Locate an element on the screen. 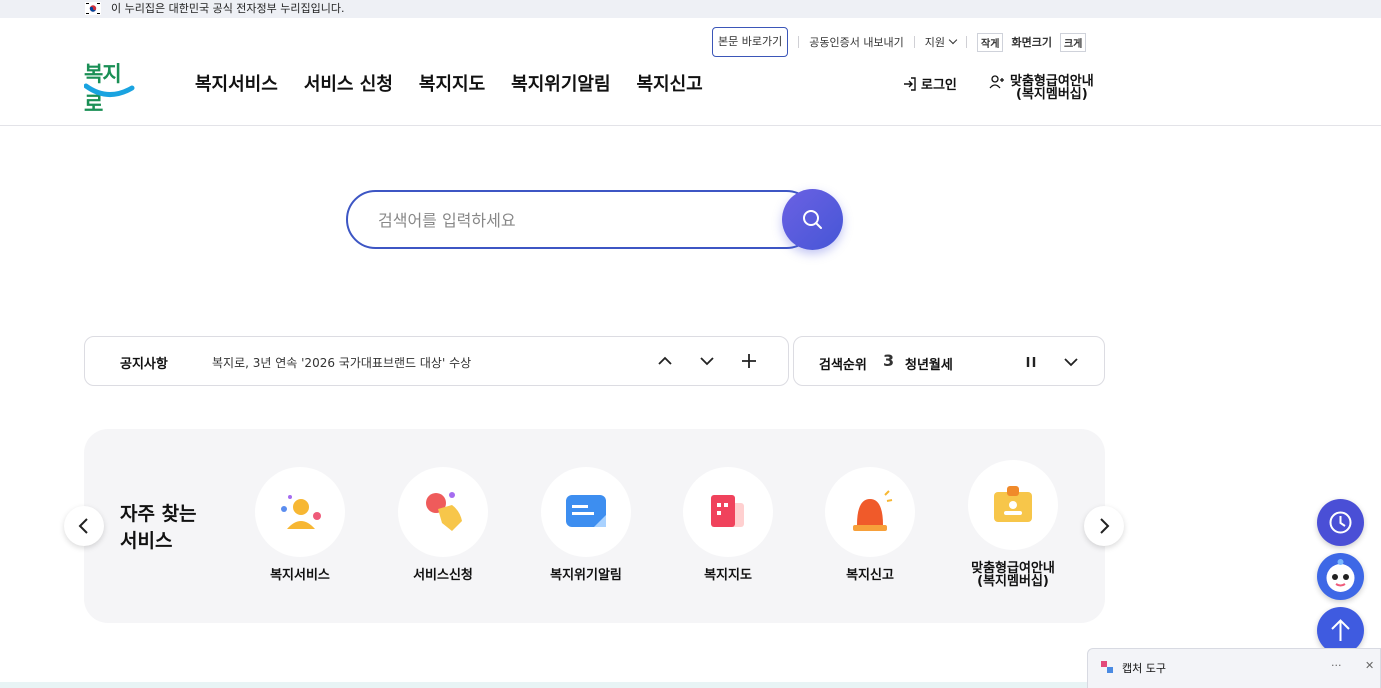  skip-to-content-link: 본문 바로가기 is located at coordinates (750, 42).